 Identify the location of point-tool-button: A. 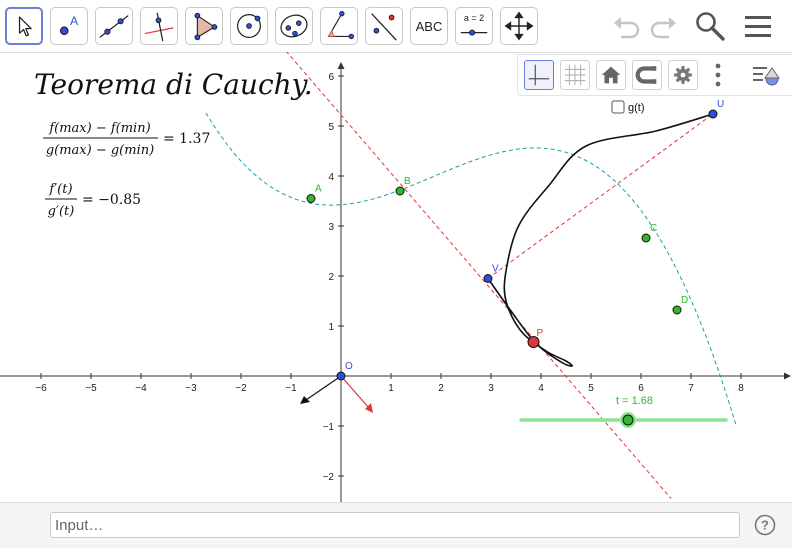
(69, 26).